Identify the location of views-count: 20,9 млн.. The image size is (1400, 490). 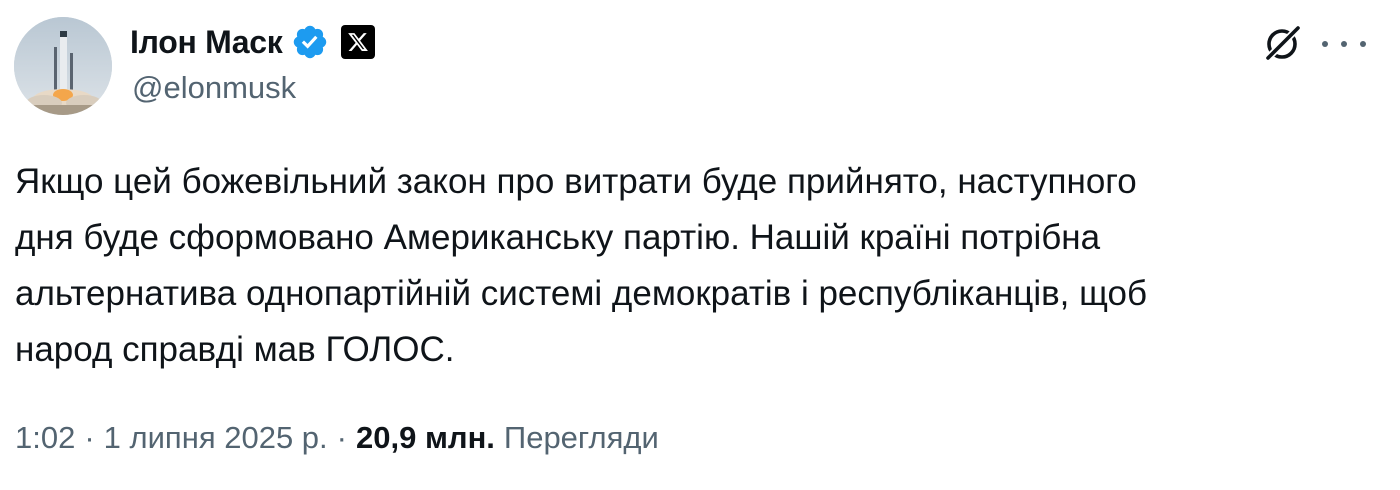
(425, 437).